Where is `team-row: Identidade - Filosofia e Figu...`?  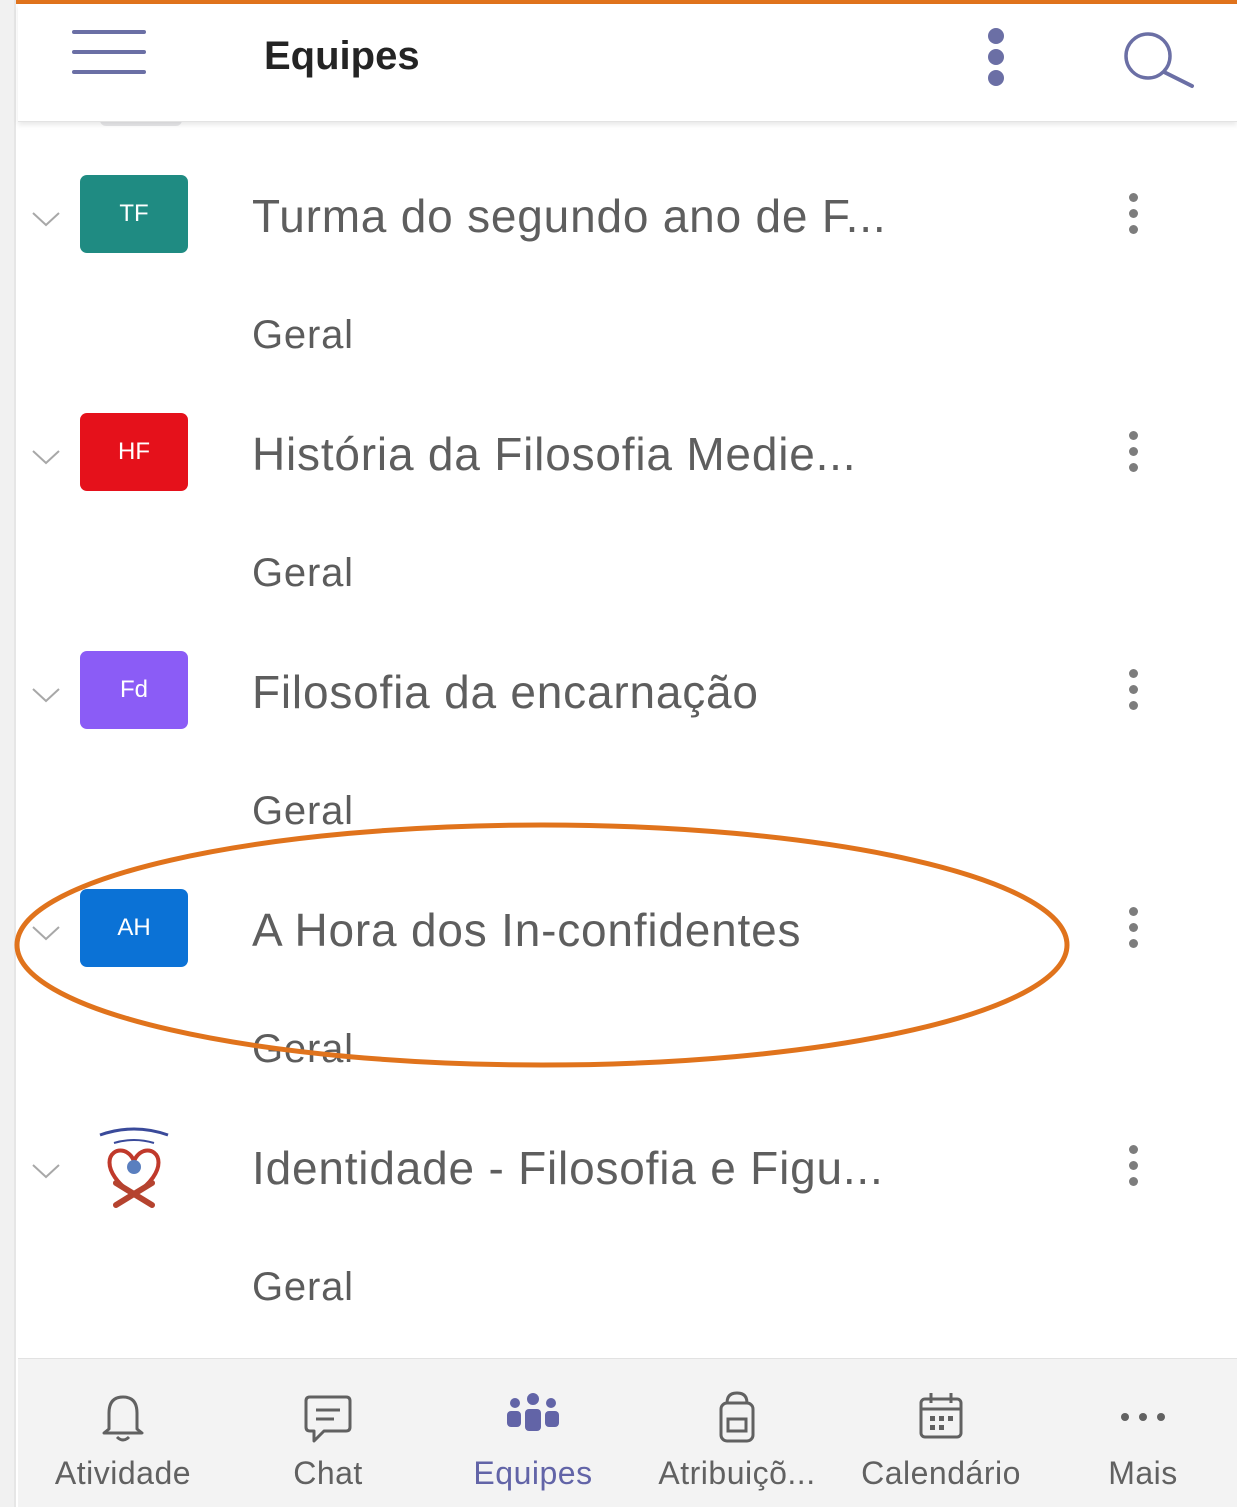
team-row: Identidade - Filosofia e Figu... is located at coordinates (618, 1177).